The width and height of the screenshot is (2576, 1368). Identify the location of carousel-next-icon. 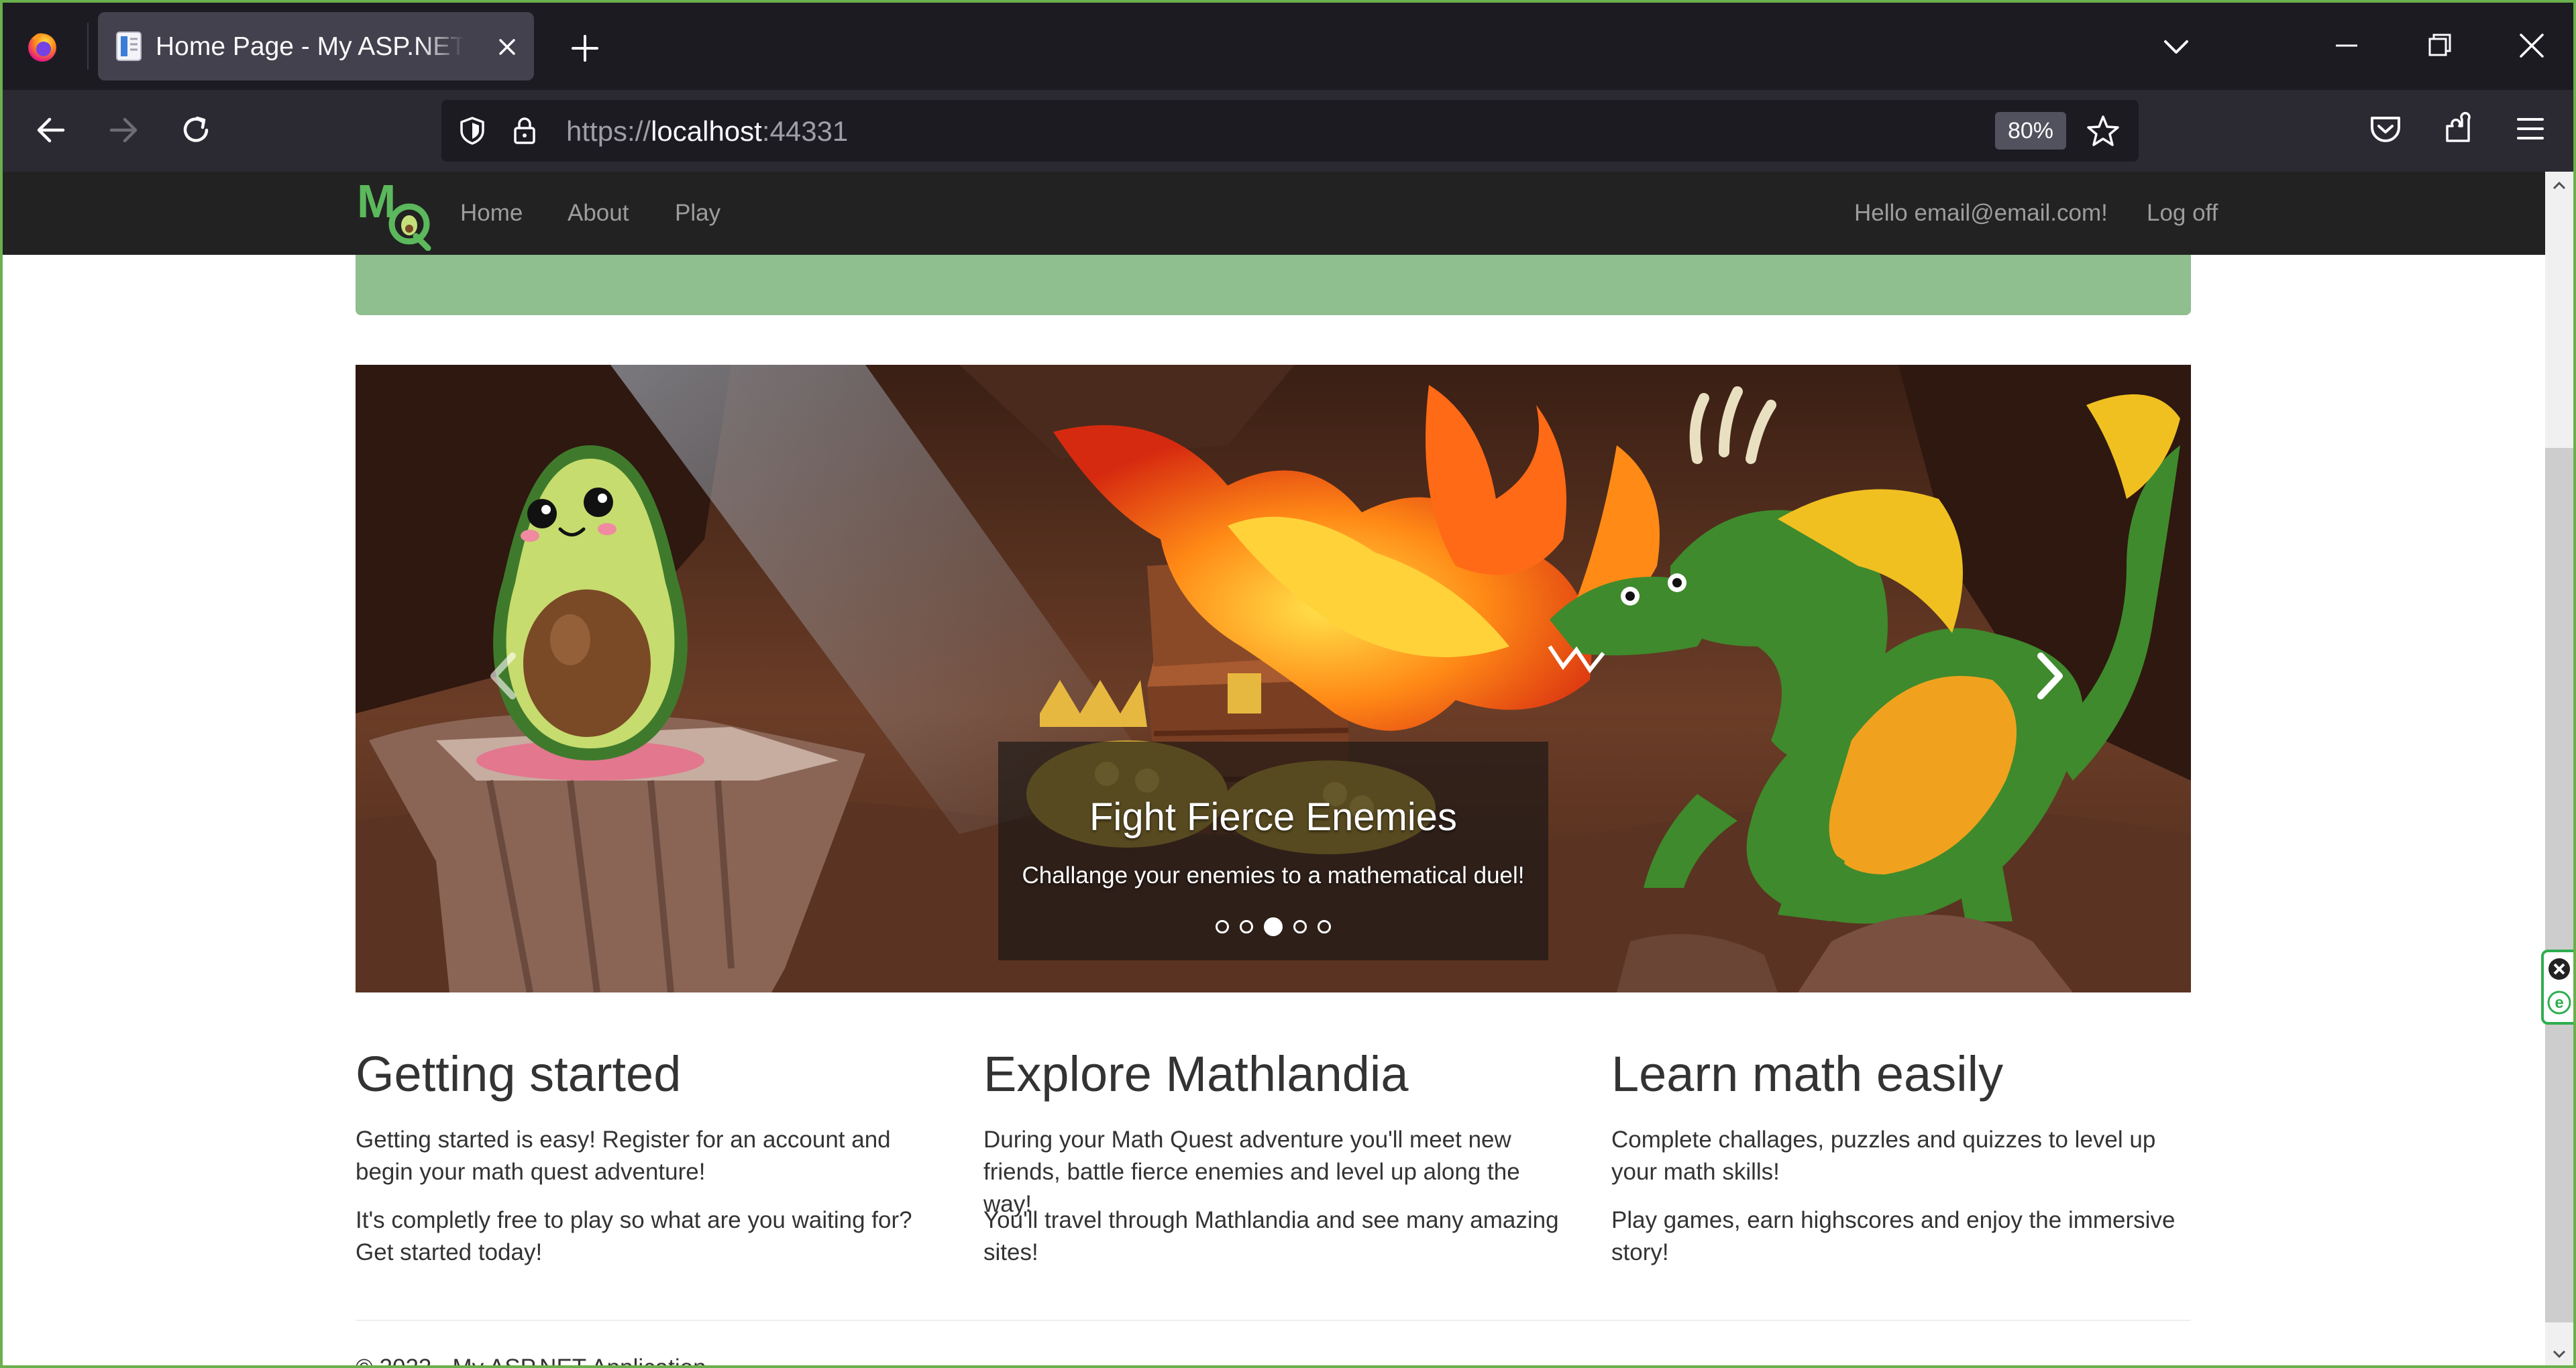
(2048, 676).